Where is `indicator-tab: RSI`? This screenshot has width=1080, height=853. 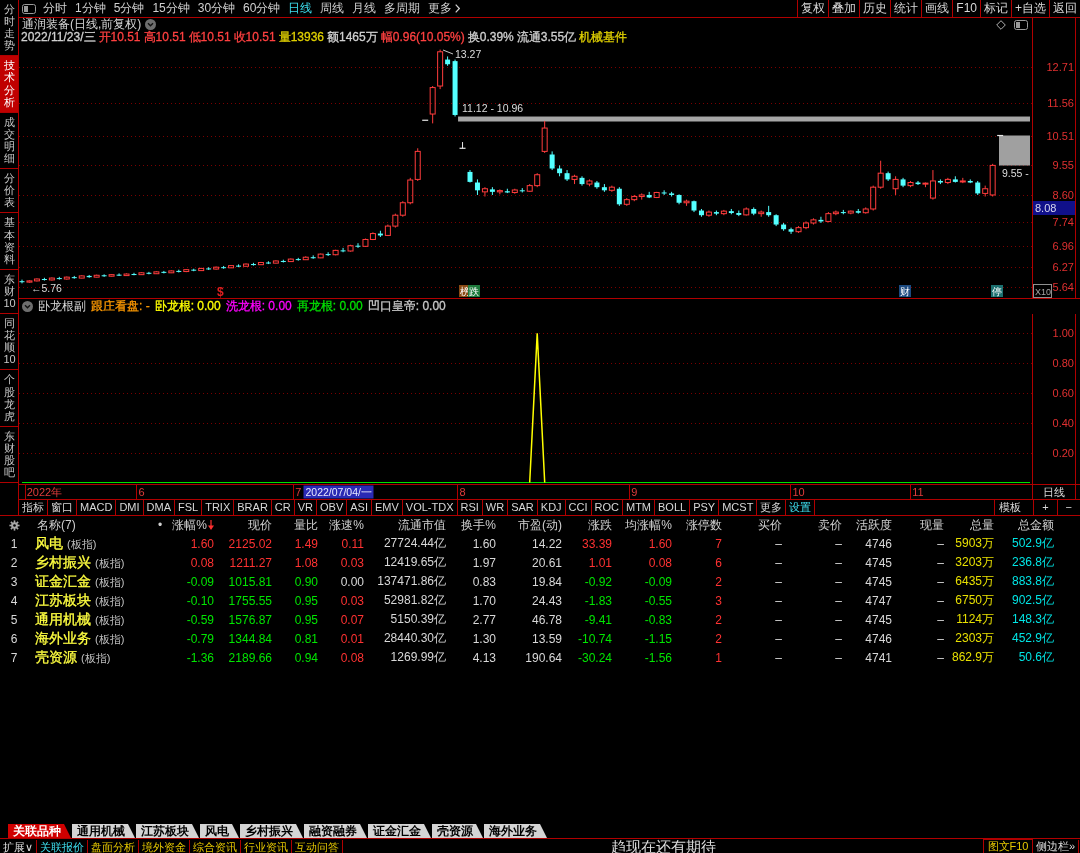 indicator-tab: RSI is located at coordinates (470, 507).